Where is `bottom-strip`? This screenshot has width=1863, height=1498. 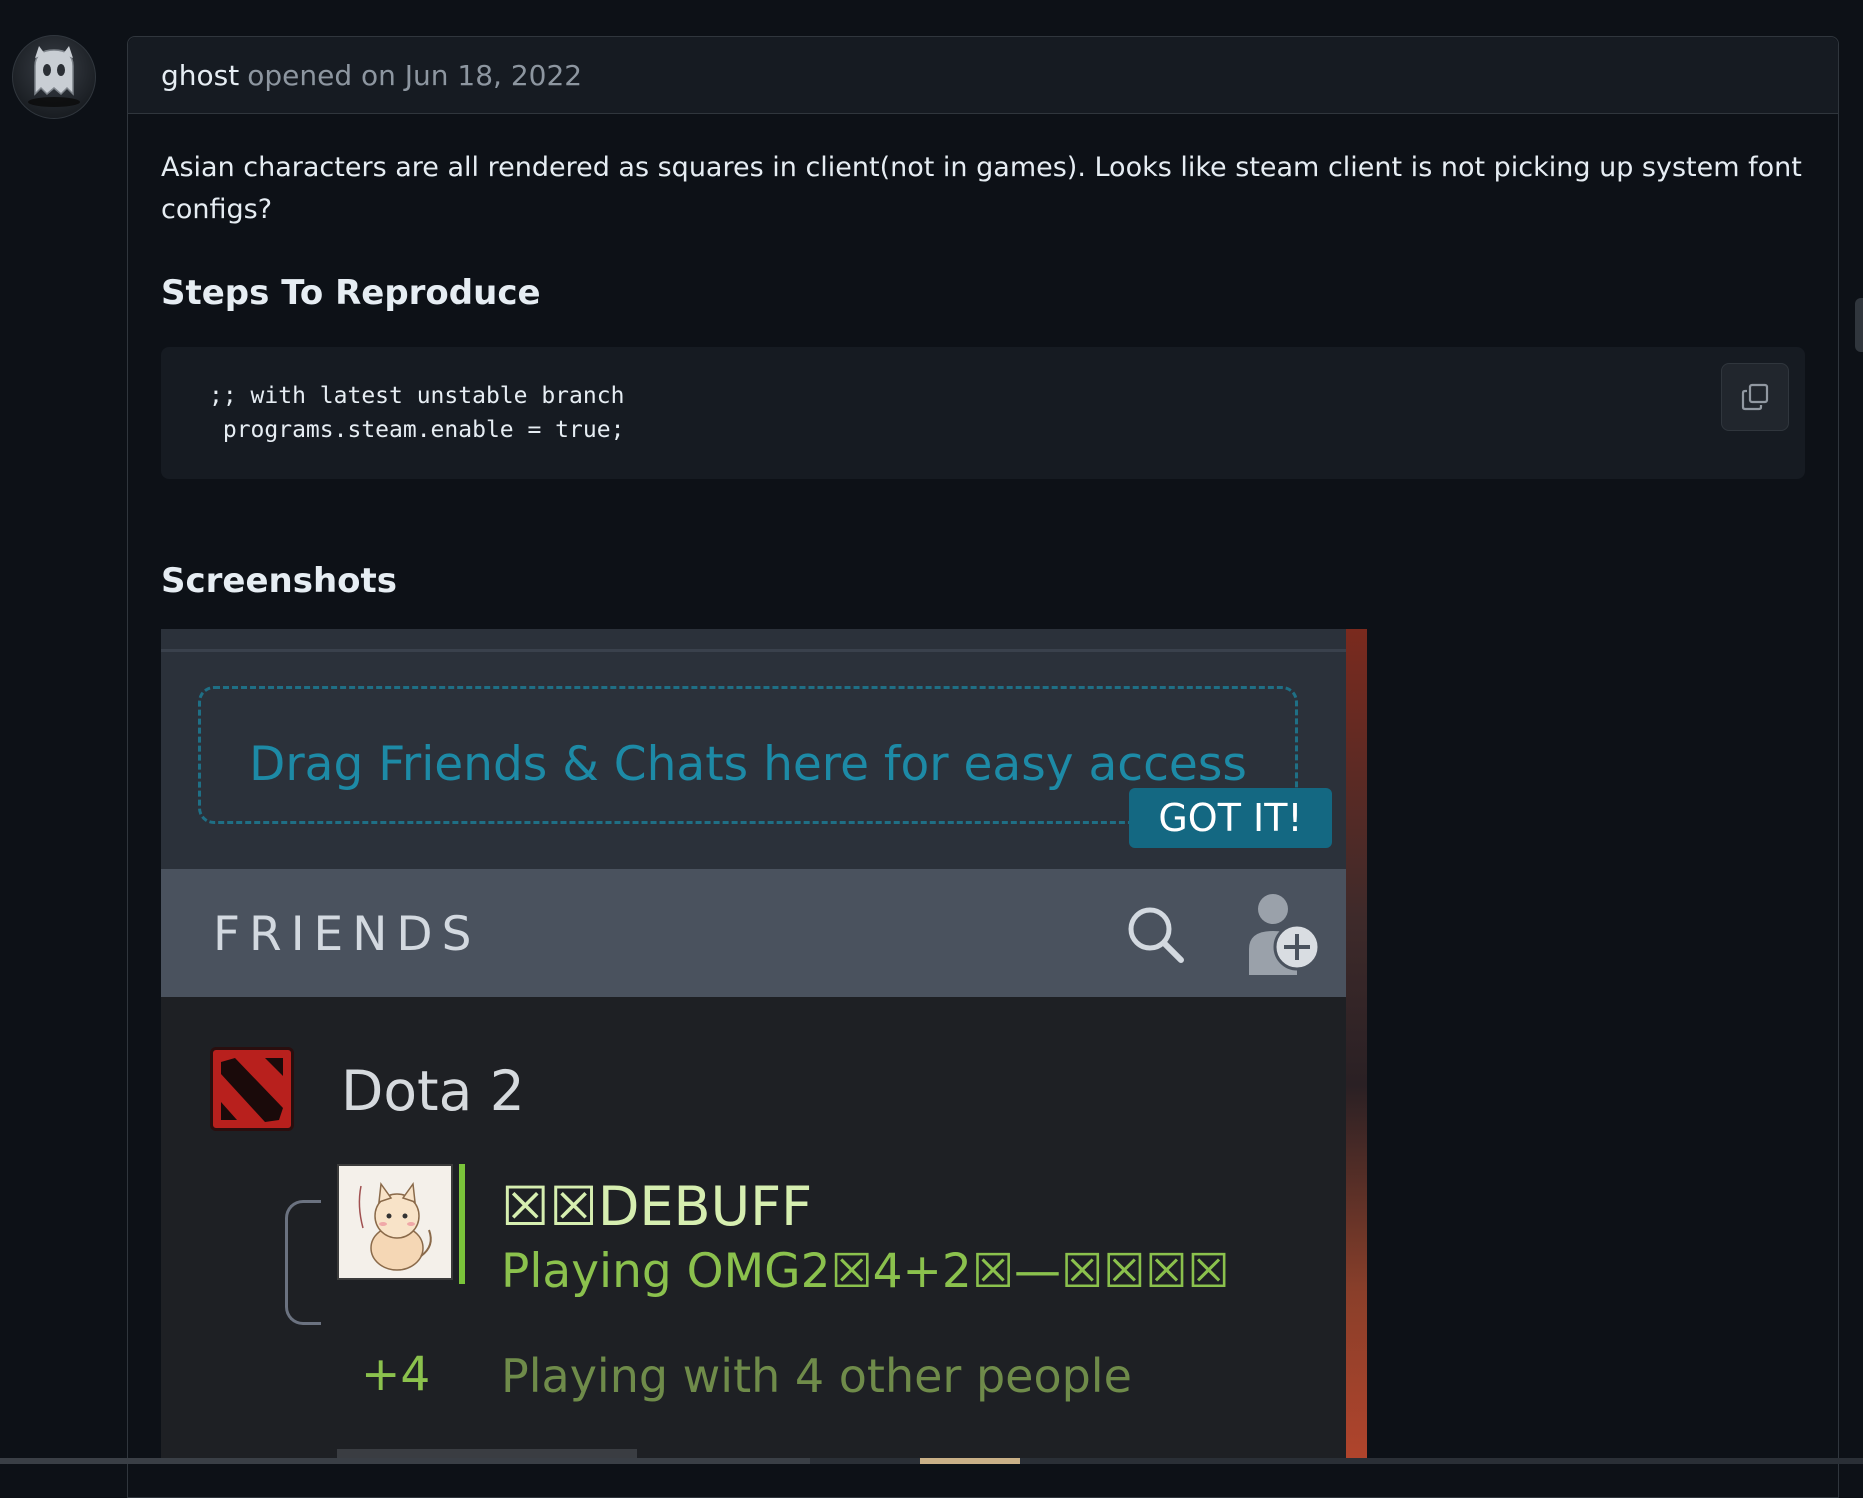 bottom-strip is located at coordinates (931, 1461).